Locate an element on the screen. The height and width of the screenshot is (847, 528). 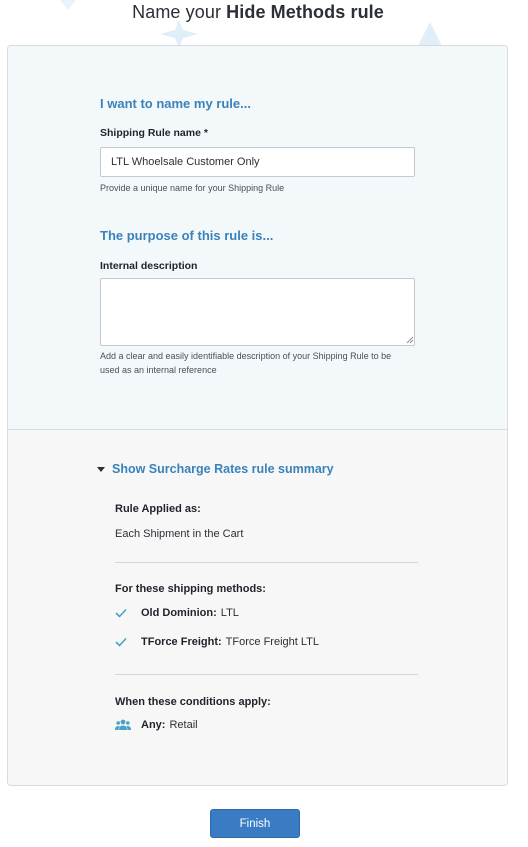
method-carrier: Old Dominion: is located at coordinates (179, 613).